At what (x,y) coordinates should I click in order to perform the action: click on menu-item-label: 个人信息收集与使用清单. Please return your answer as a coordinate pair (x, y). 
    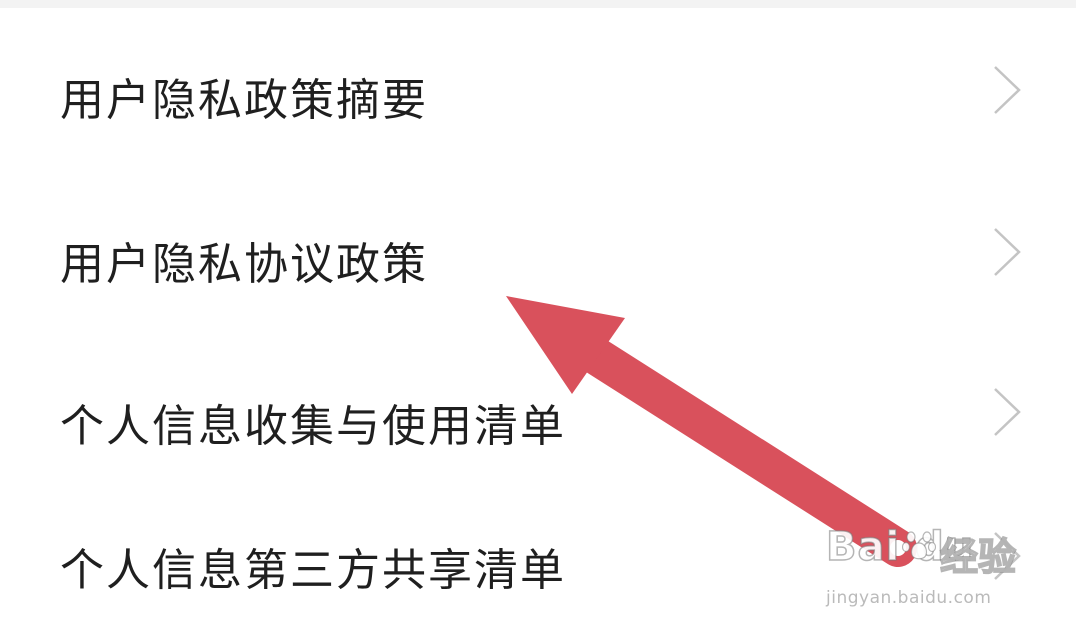
    Looking at the image, I should click on (313, 426).